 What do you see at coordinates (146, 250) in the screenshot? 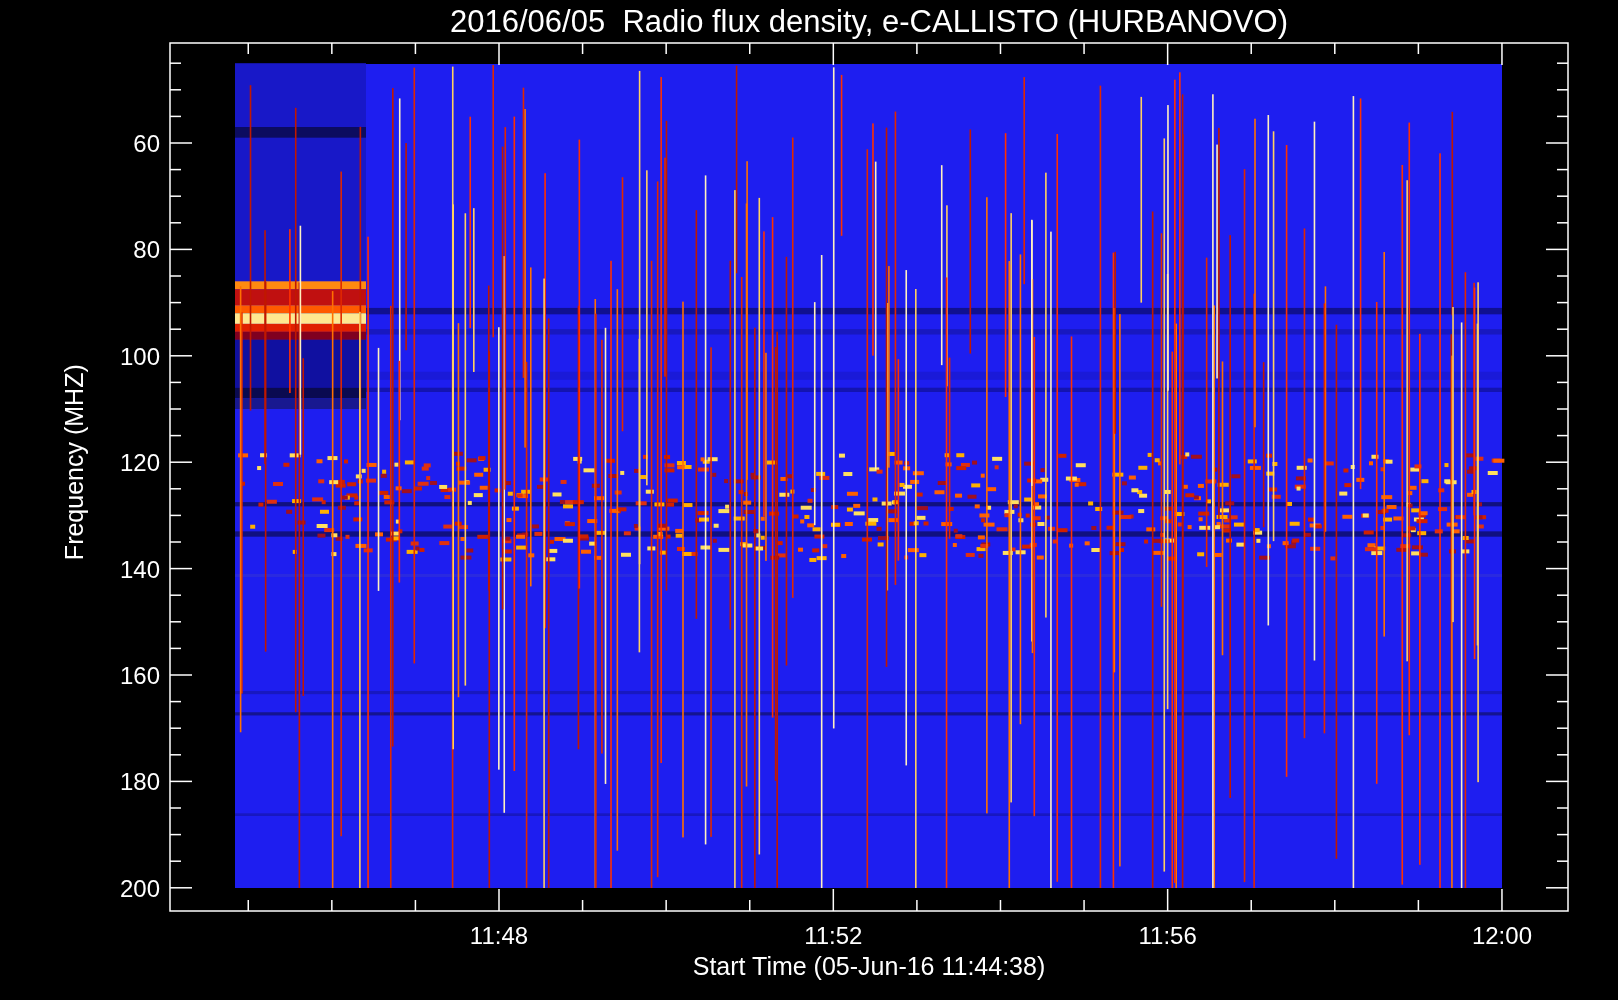
I see `y-tick-label: 80` at bounding box center [146, 250].